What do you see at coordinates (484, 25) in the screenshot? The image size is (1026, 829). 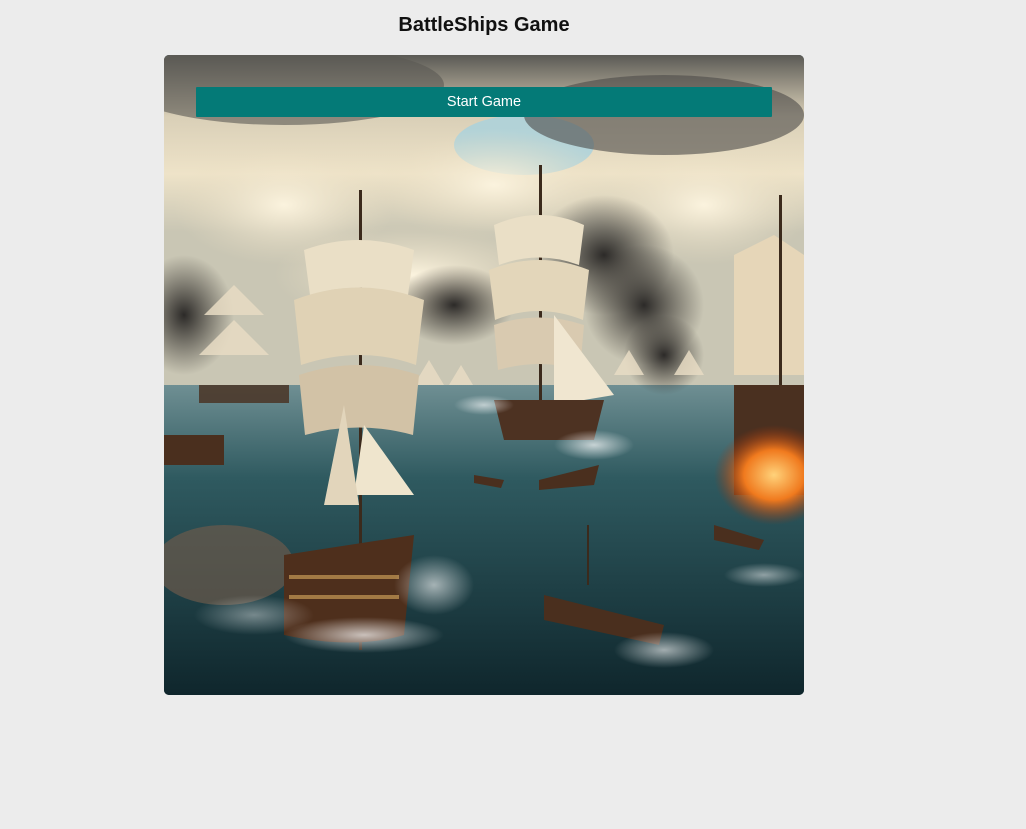 I see `page-title: BattleShips Game` at bounding box center [484, 25].